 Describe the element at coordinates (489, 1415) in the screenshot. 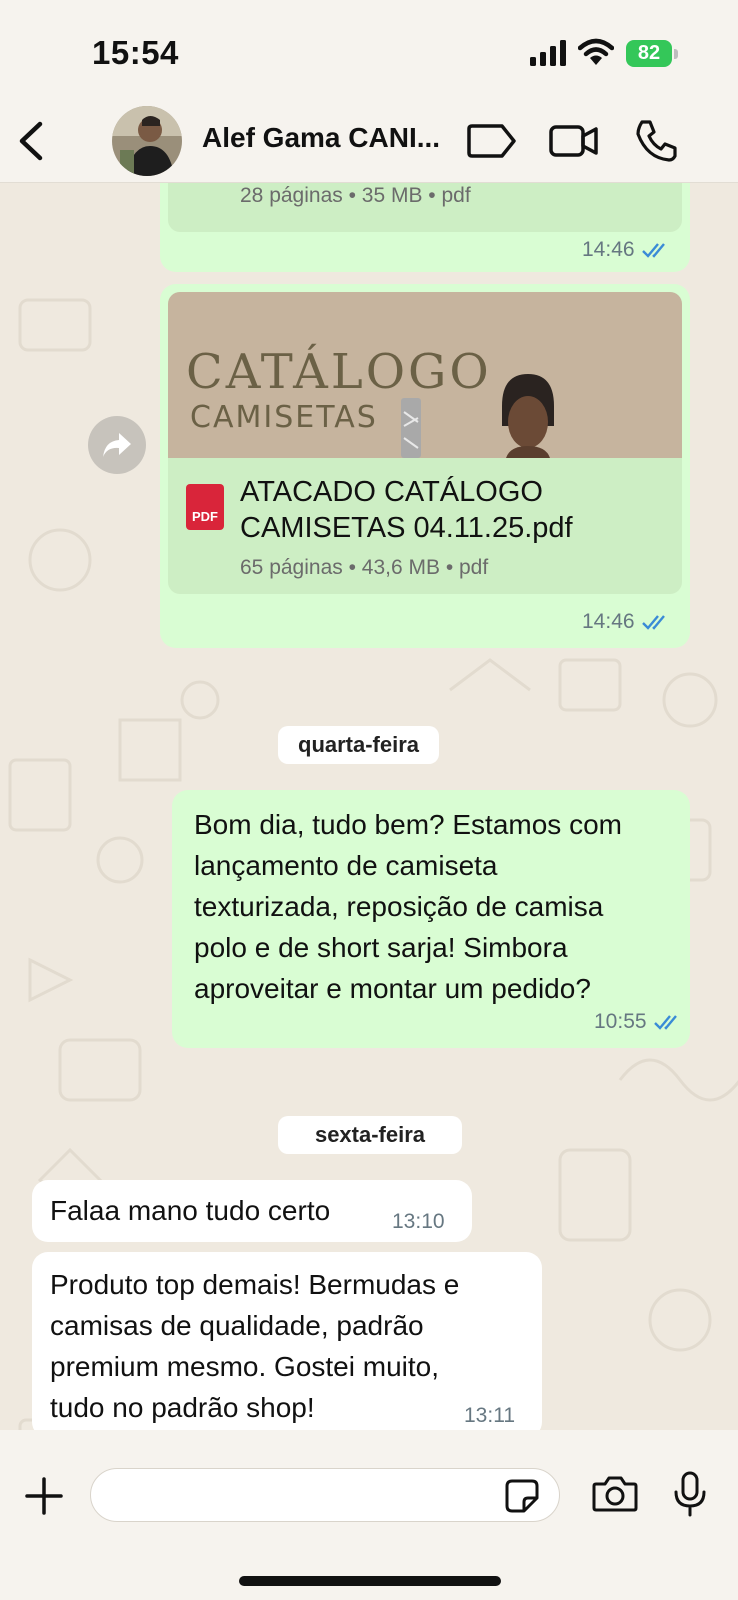

I see `message-time: 13:11` at that location.